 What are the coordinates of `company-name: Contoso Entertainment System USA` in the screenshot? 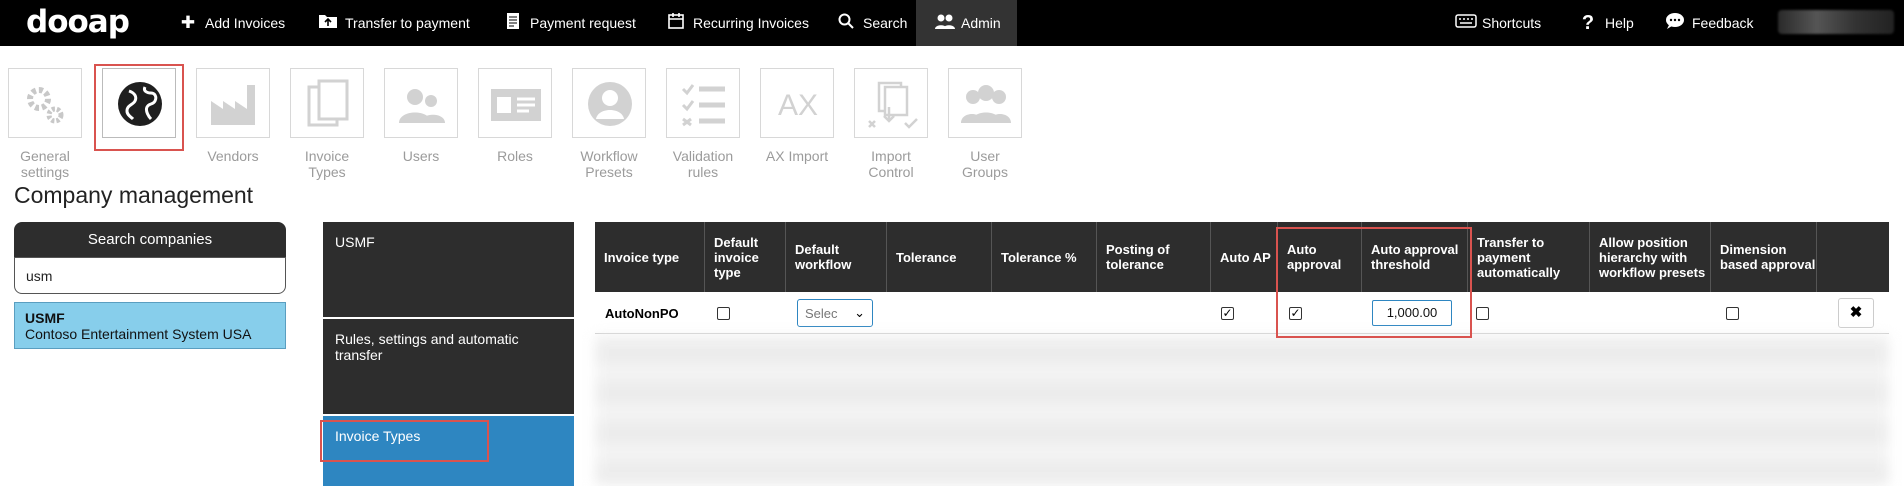 It's located at (138, 334).